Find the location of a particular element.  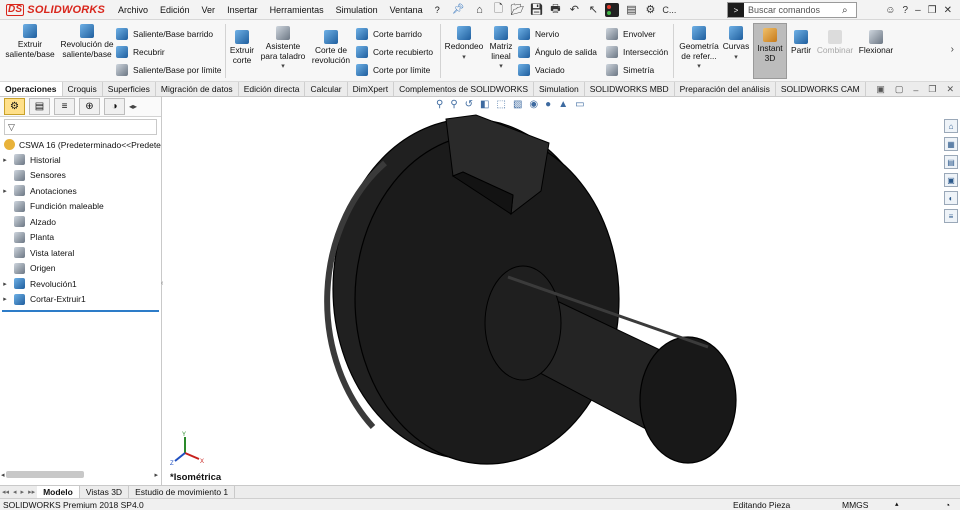

wrap-button: Envolver is located at coordinates (631, 34).